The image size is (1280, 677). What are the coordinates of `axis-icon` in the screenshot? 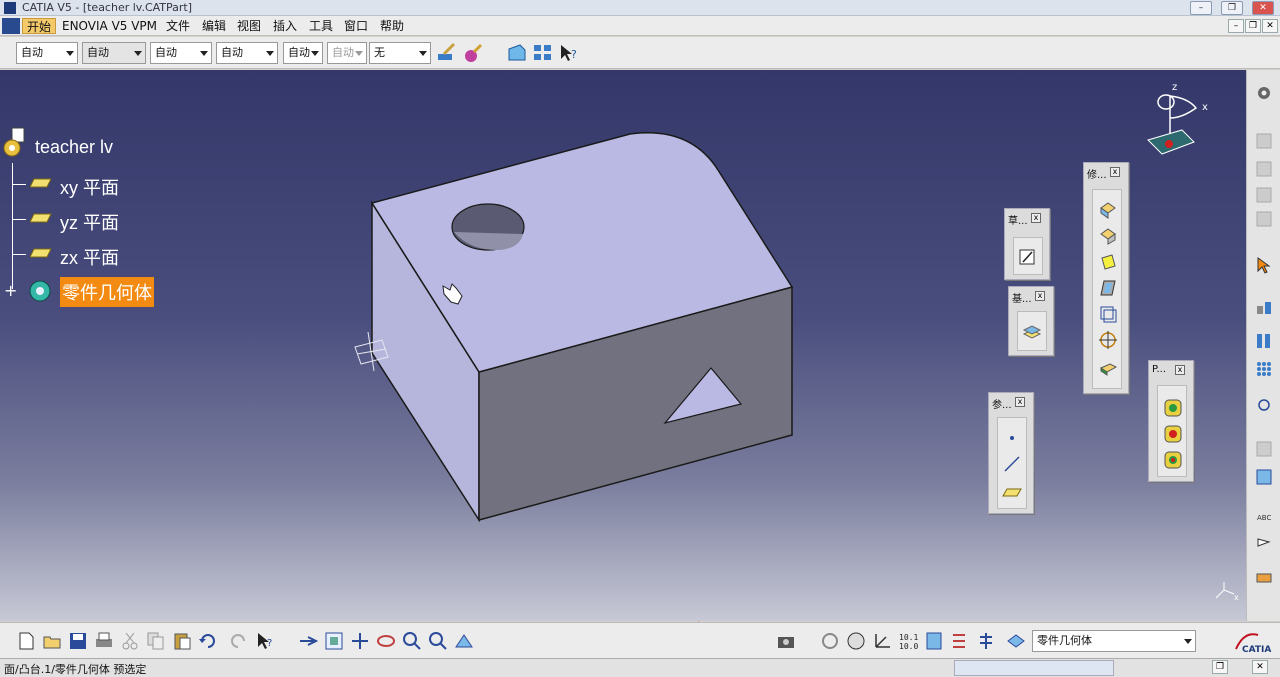 It's located at (882, 641).